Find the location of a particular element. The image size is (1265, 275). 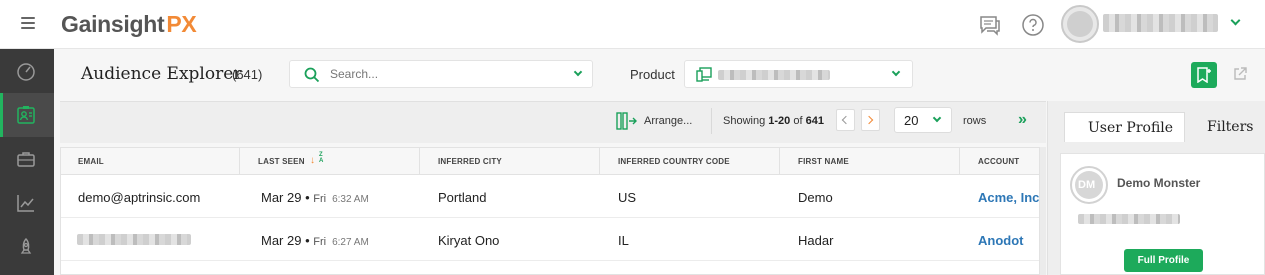

speedometer-icon is located at coordinates (26, 72).